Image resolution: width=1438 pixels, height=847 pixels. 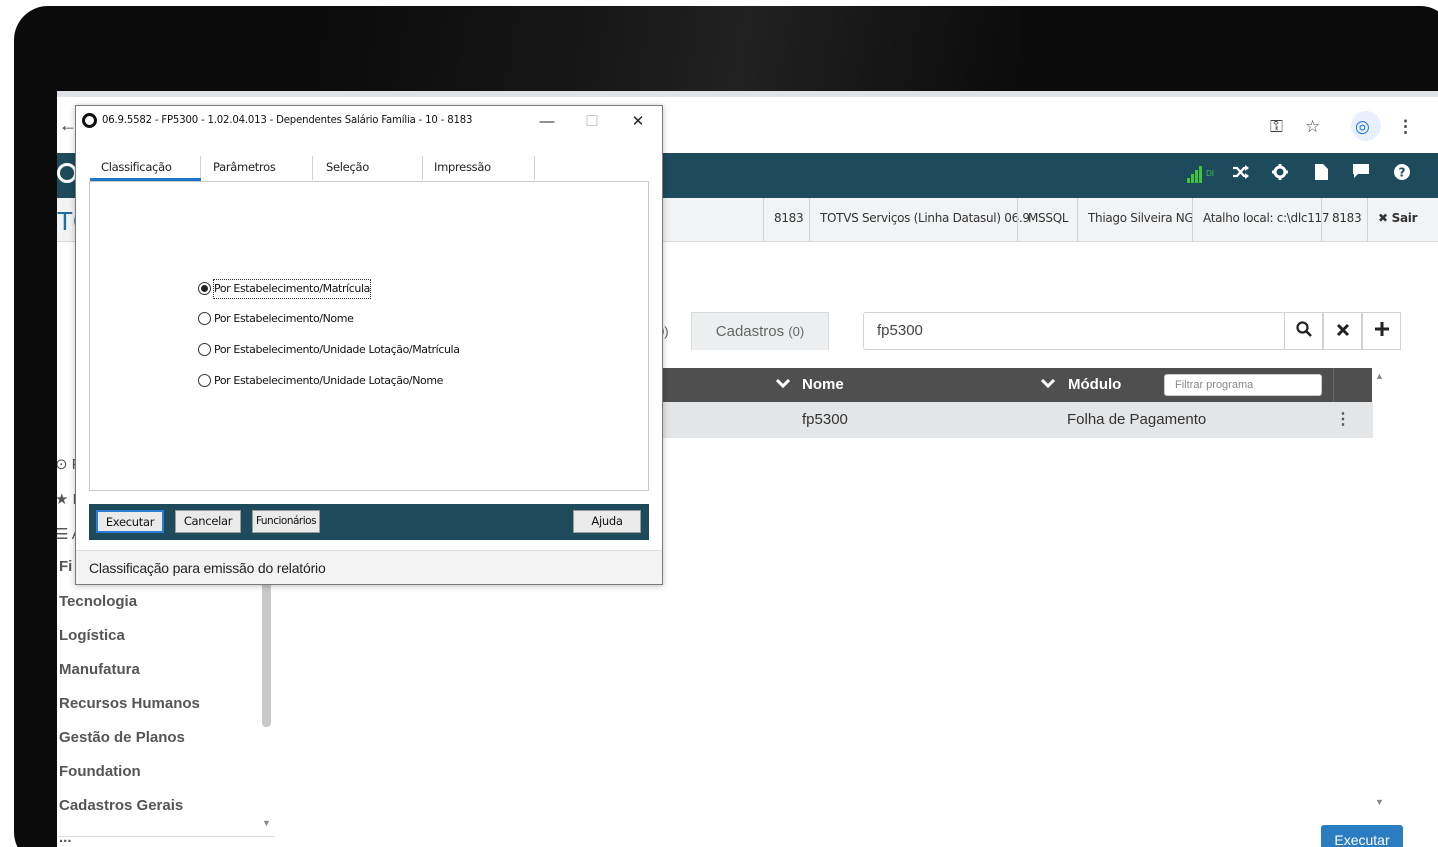 What do you see at coordinates (369, 567) in the screenshot?
I see `dialog-status-bar: Classificação para emissão do relatório` at bounding box center [369, 567].